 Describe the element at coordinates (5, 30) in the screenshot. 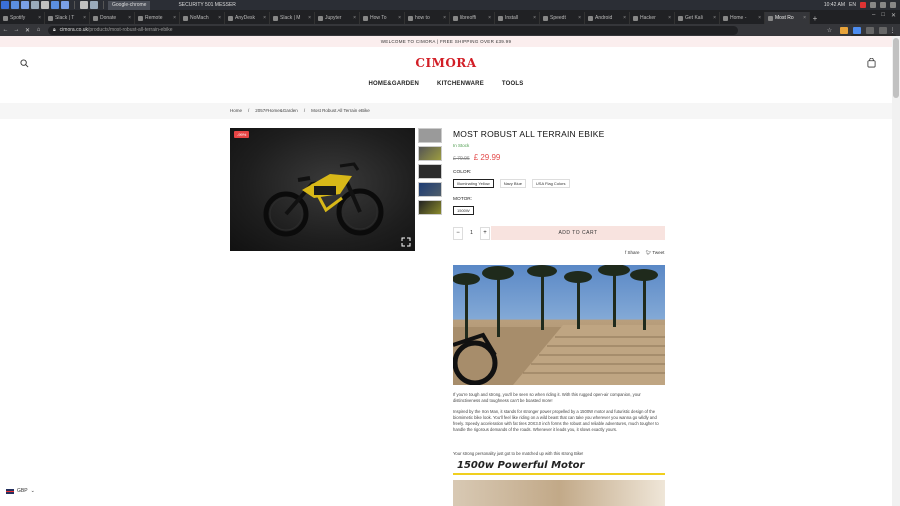

I see `back-icon: ←` at that location.